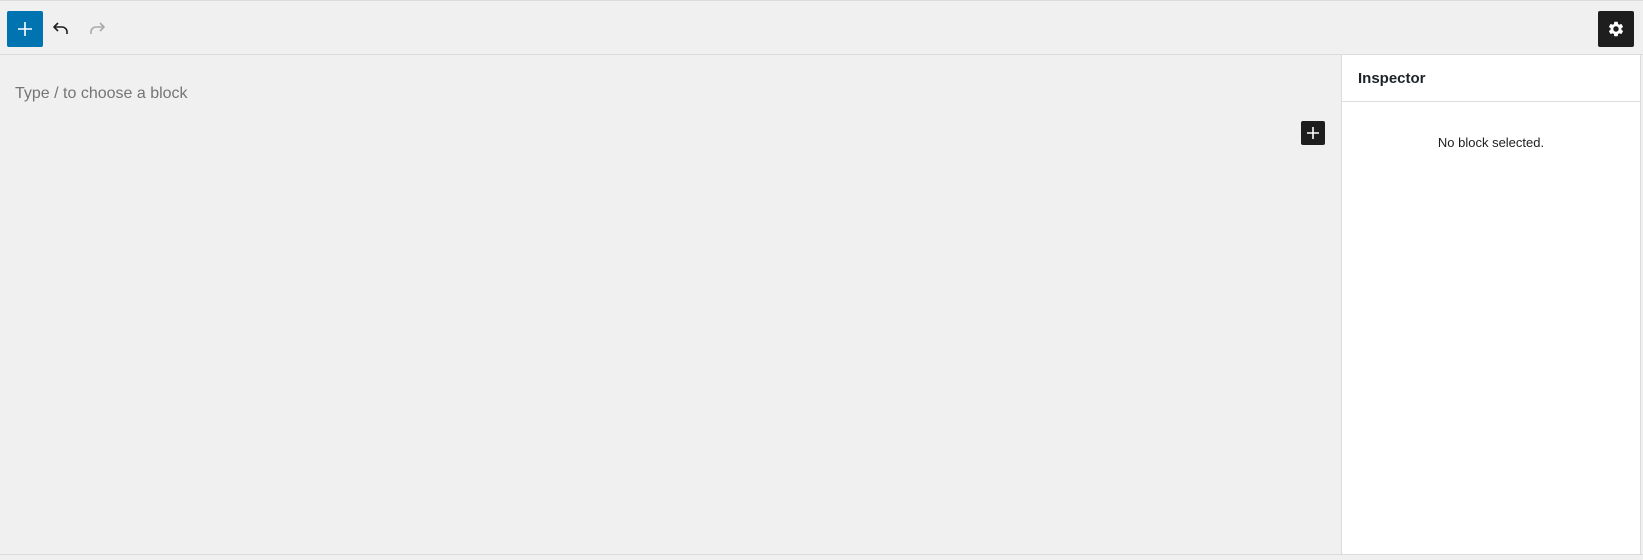  Describe the element at coordinates (101, 94) in the screenshot. I see `block-placeholder: Type / to choose a block` at that location.